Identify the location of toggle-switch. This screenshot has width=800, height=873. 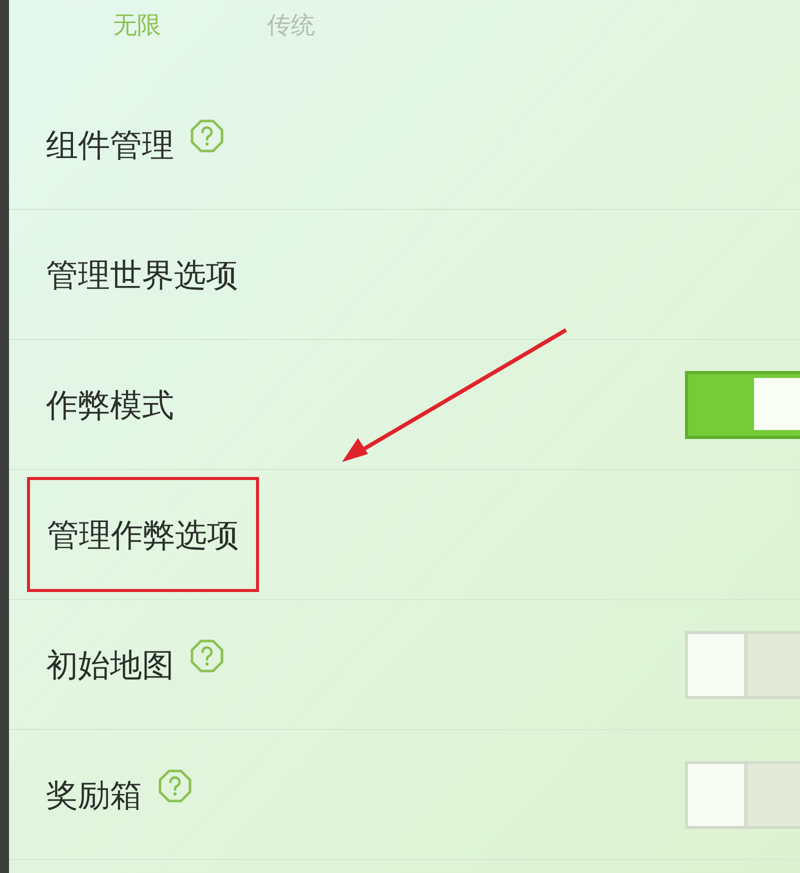
(742, 404).